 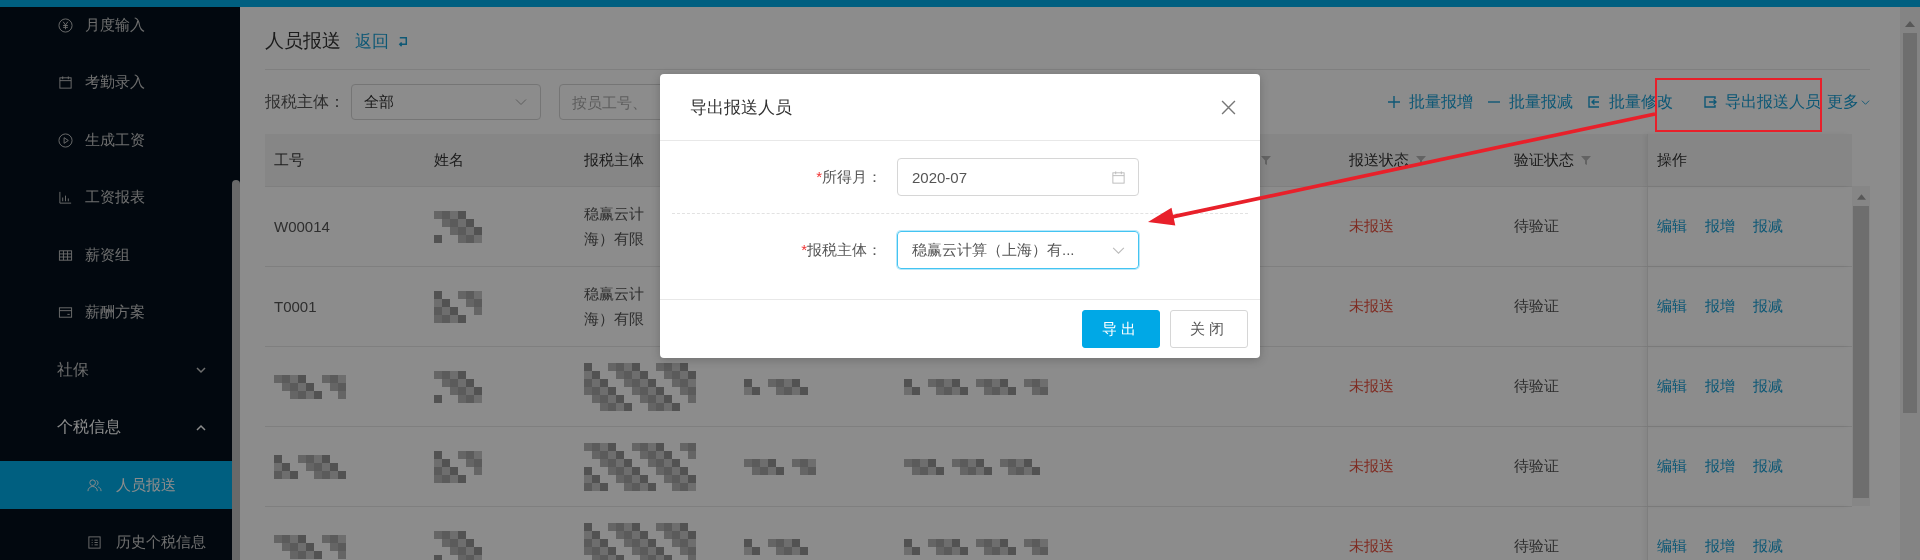 I want to click on page-title: 人员报送, so click(x=303, y=41).